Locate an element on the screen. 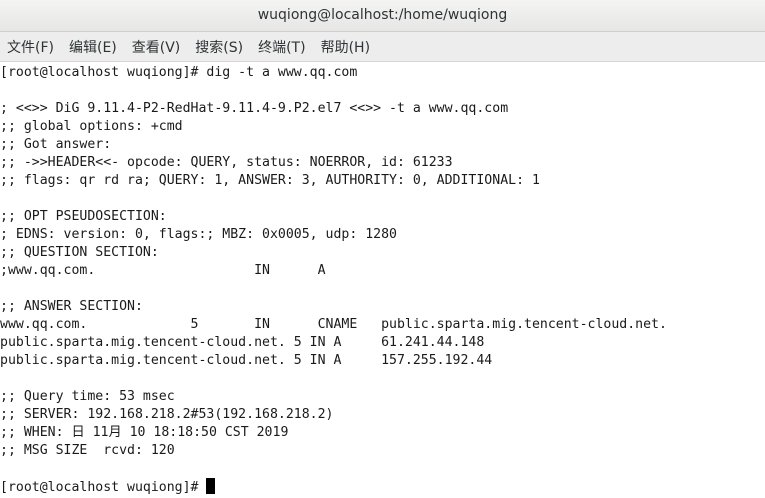 The height and width of the screenshot is (498, 765). answer-section-header: ;; ANSWER SECTION: is located at coordinates (71, 306).